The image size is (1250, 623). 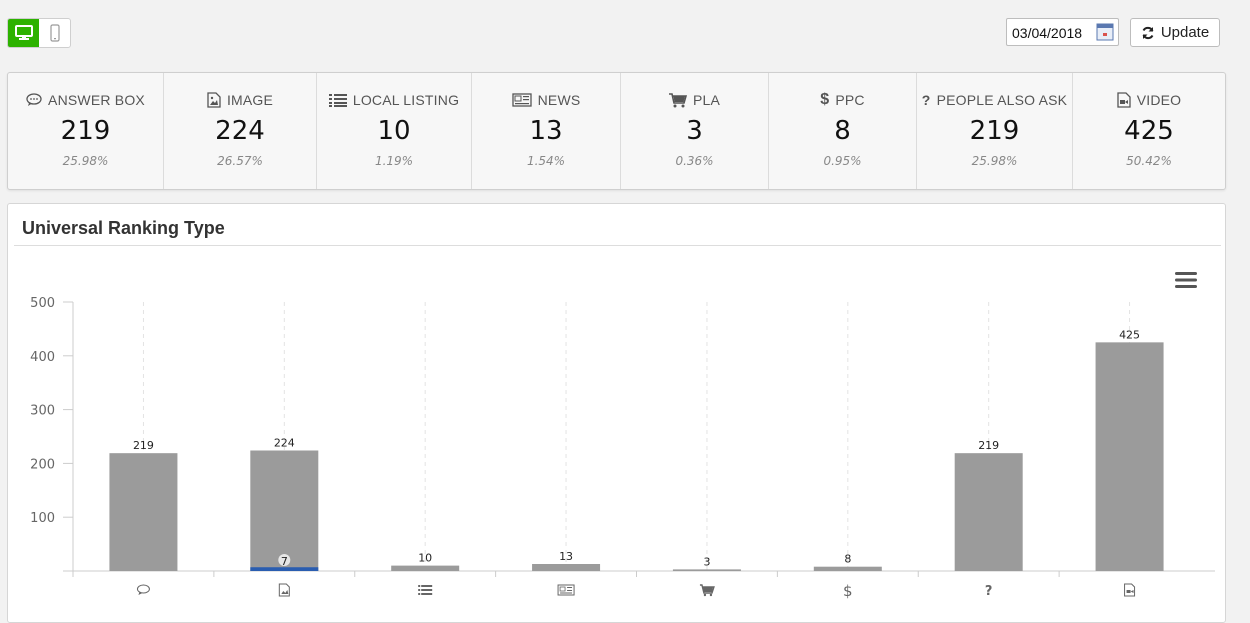 I want to click on desktop-view-button, so click(x=23, y=33).